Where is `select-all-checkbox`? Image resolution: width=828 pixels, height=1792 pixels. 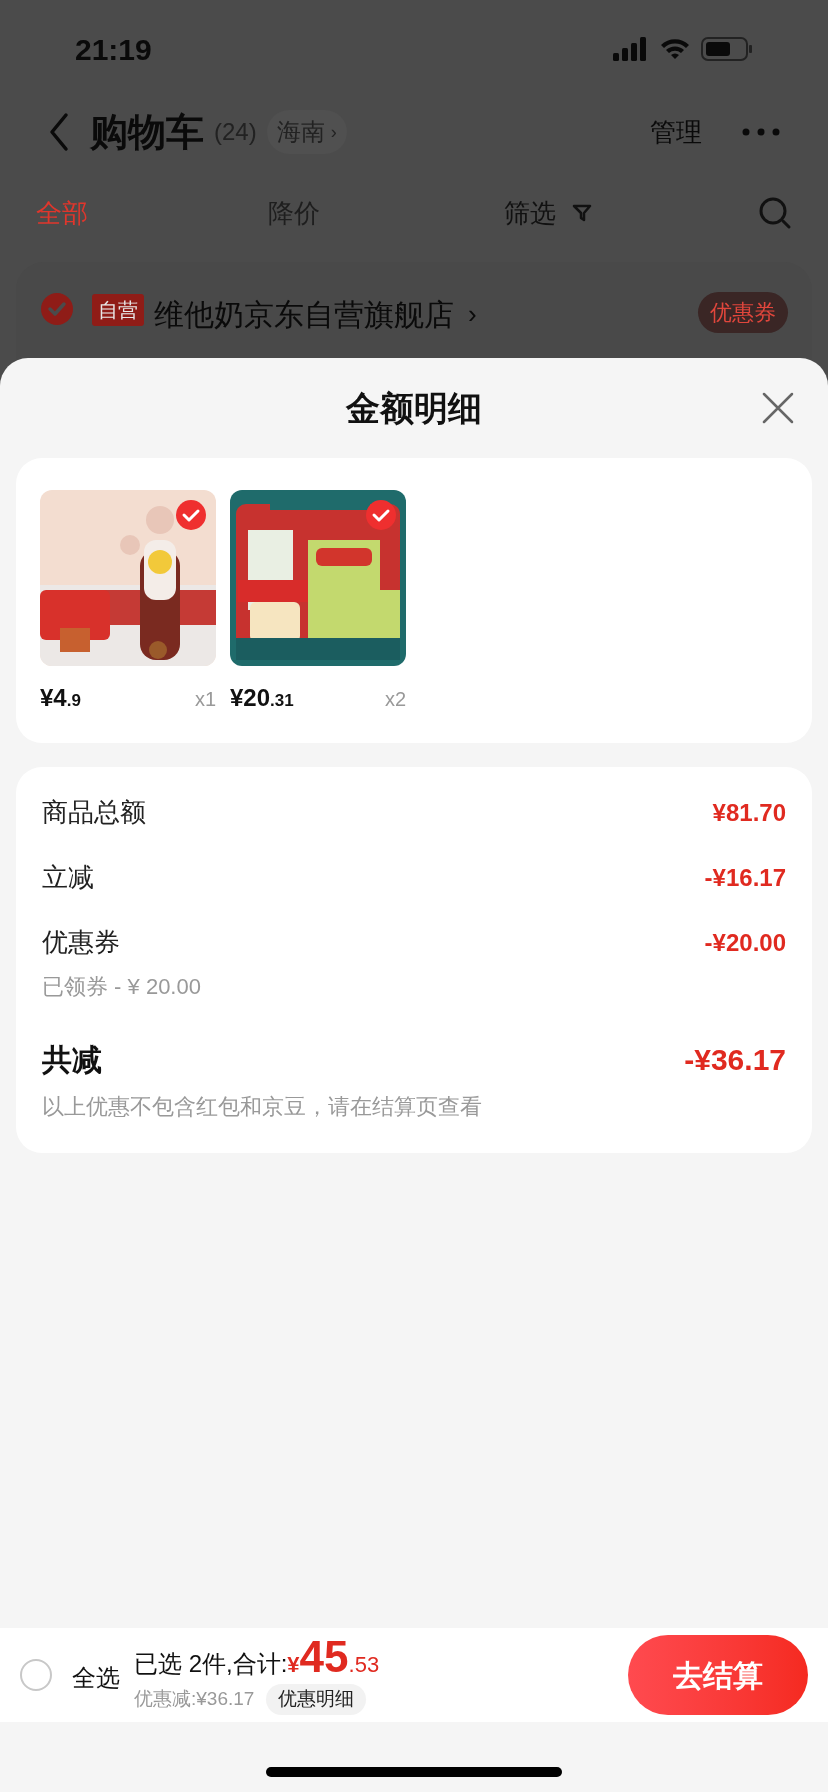
select-all-checkbox is located at coordinates (36, 1675).